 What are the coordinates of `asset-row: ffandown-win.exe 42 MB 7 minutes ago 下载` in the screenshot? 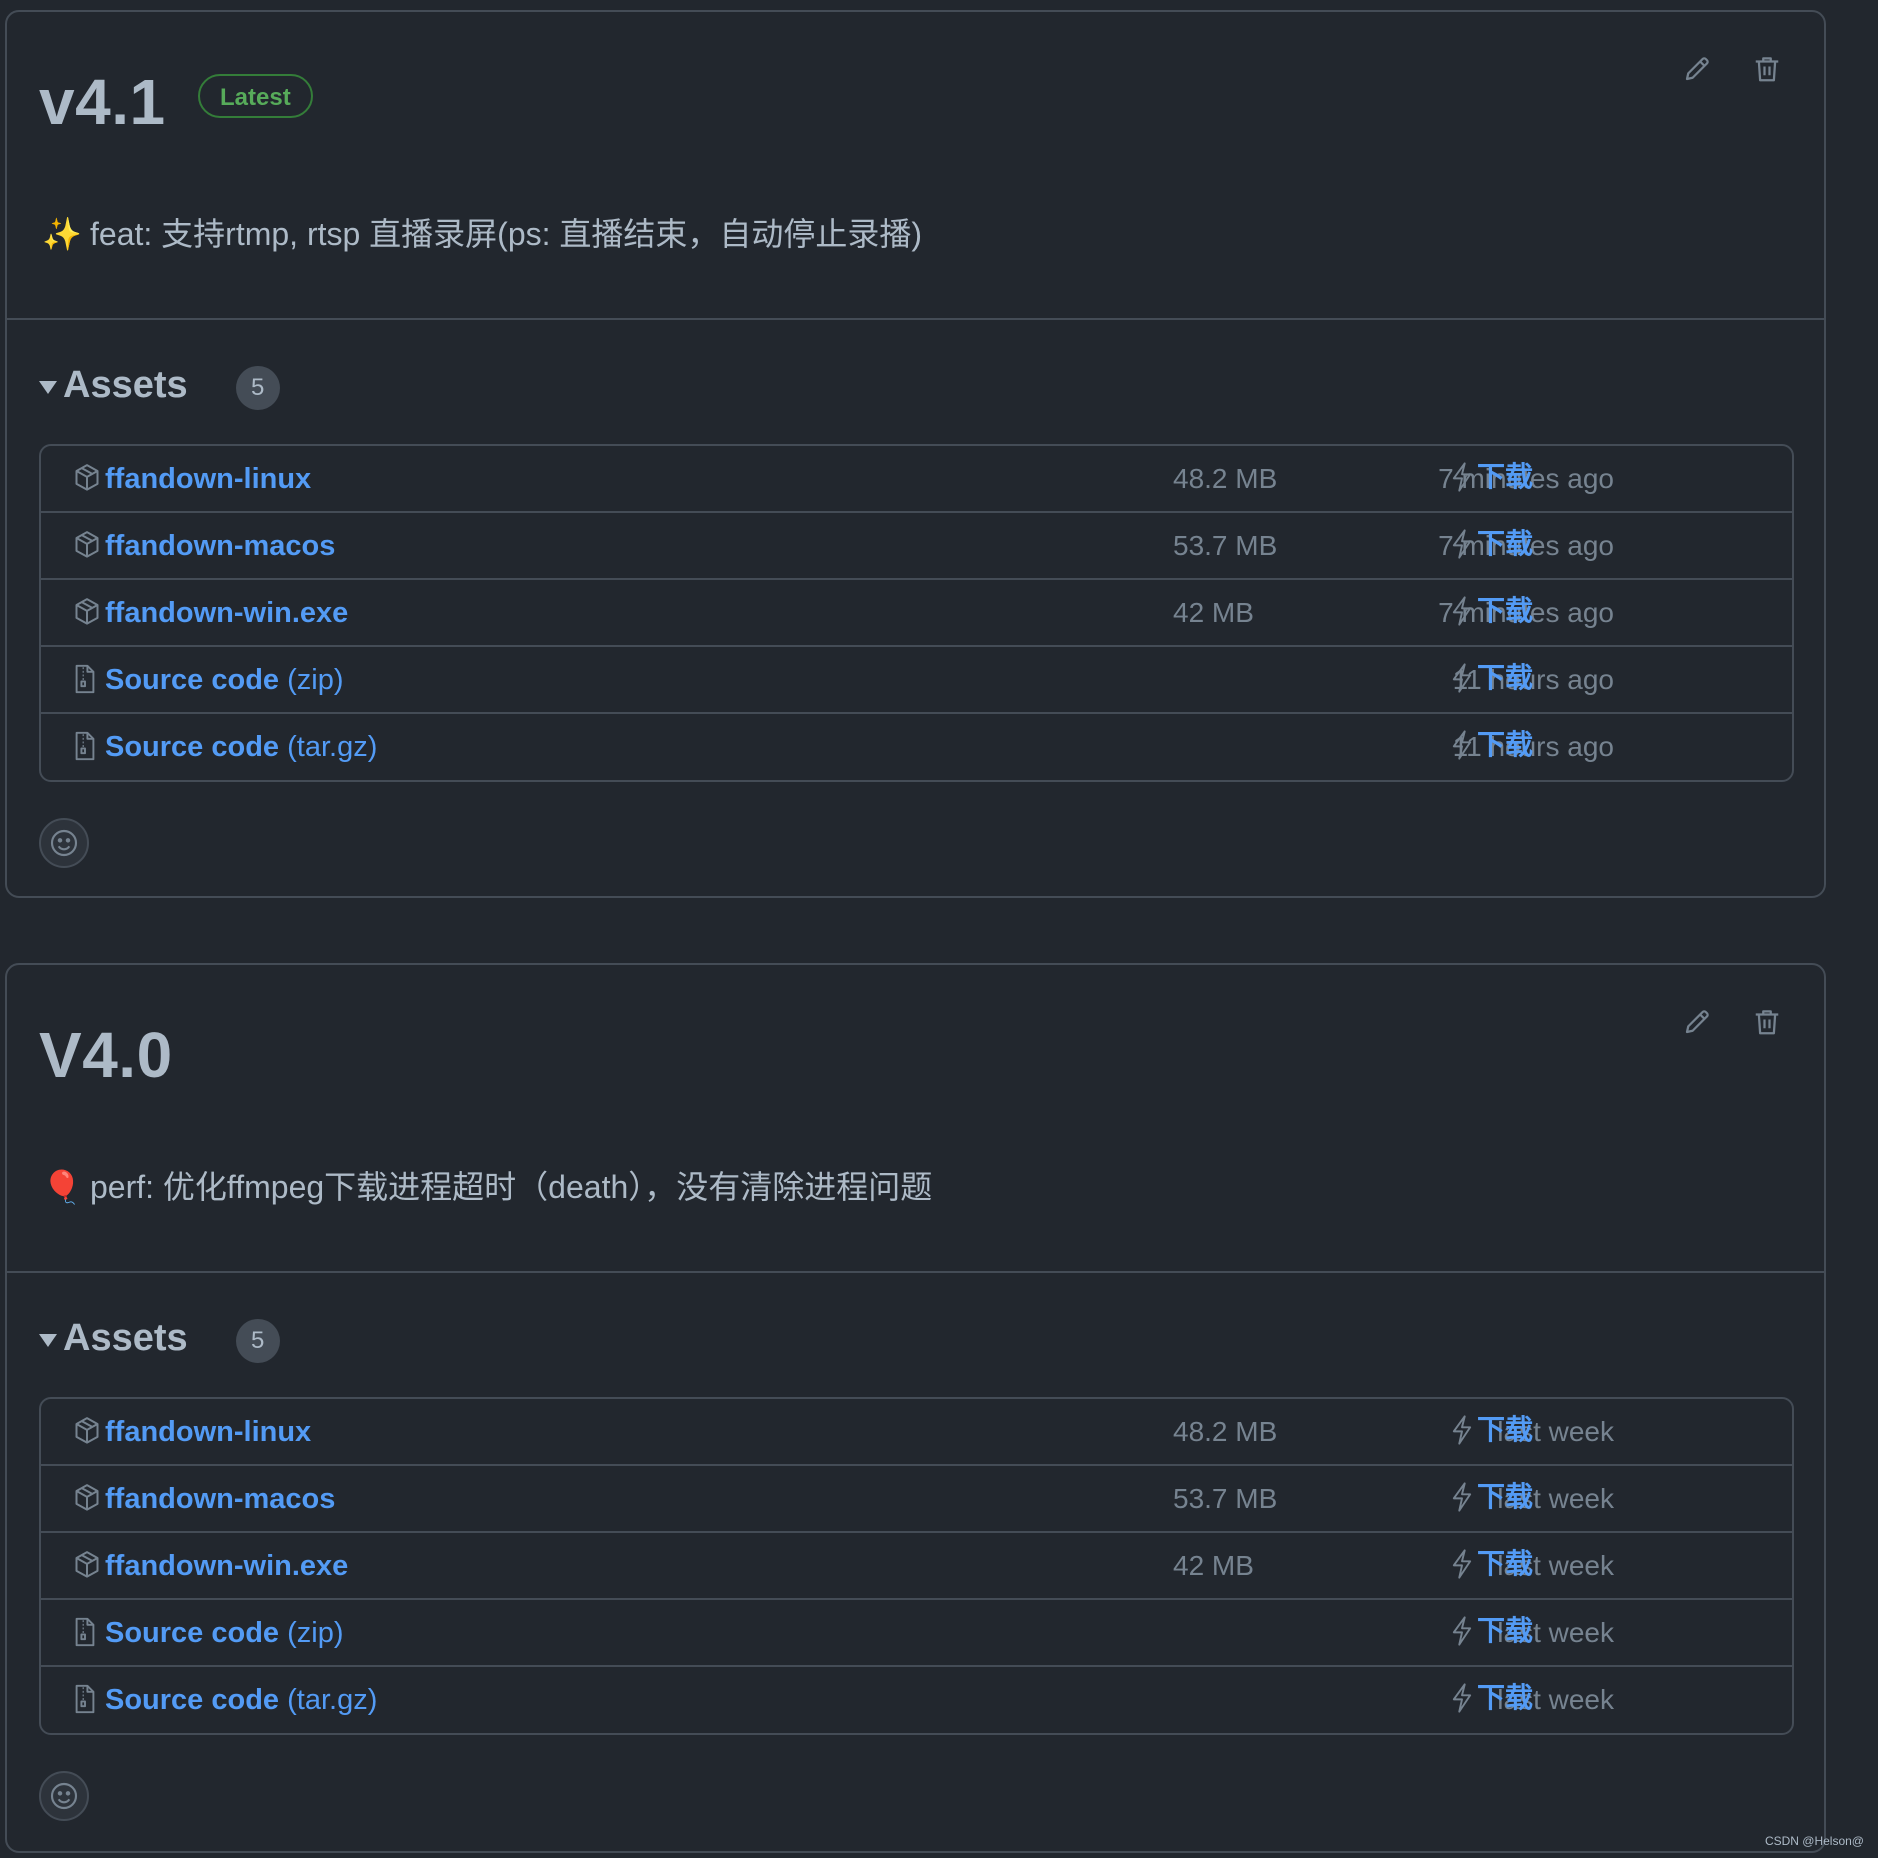 It's located at (916, 613).